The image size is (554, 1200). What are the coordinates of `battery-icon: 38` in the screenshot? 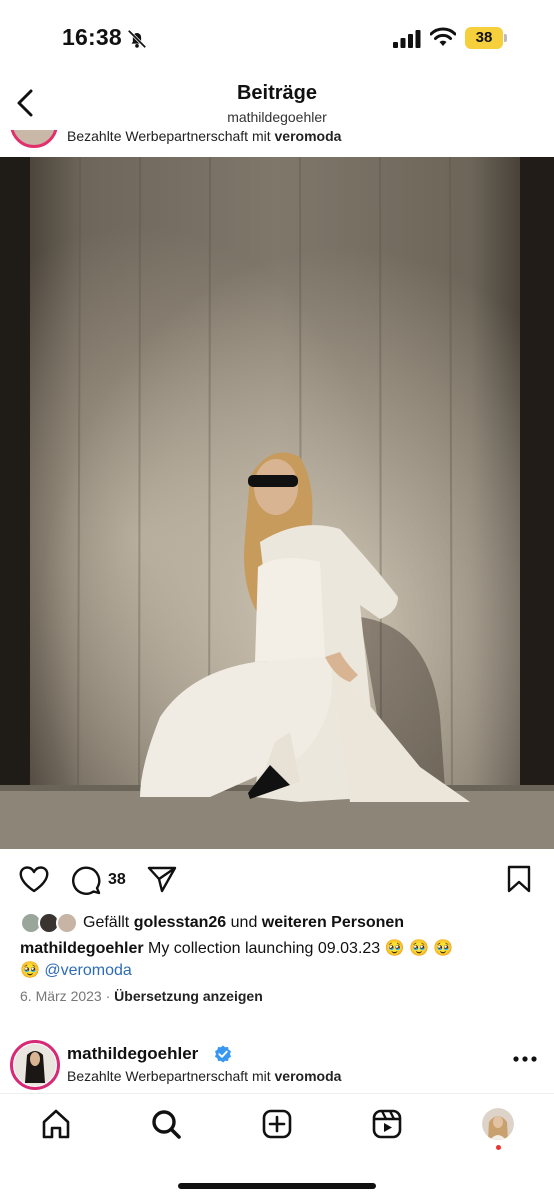 It's located at (486, 38).